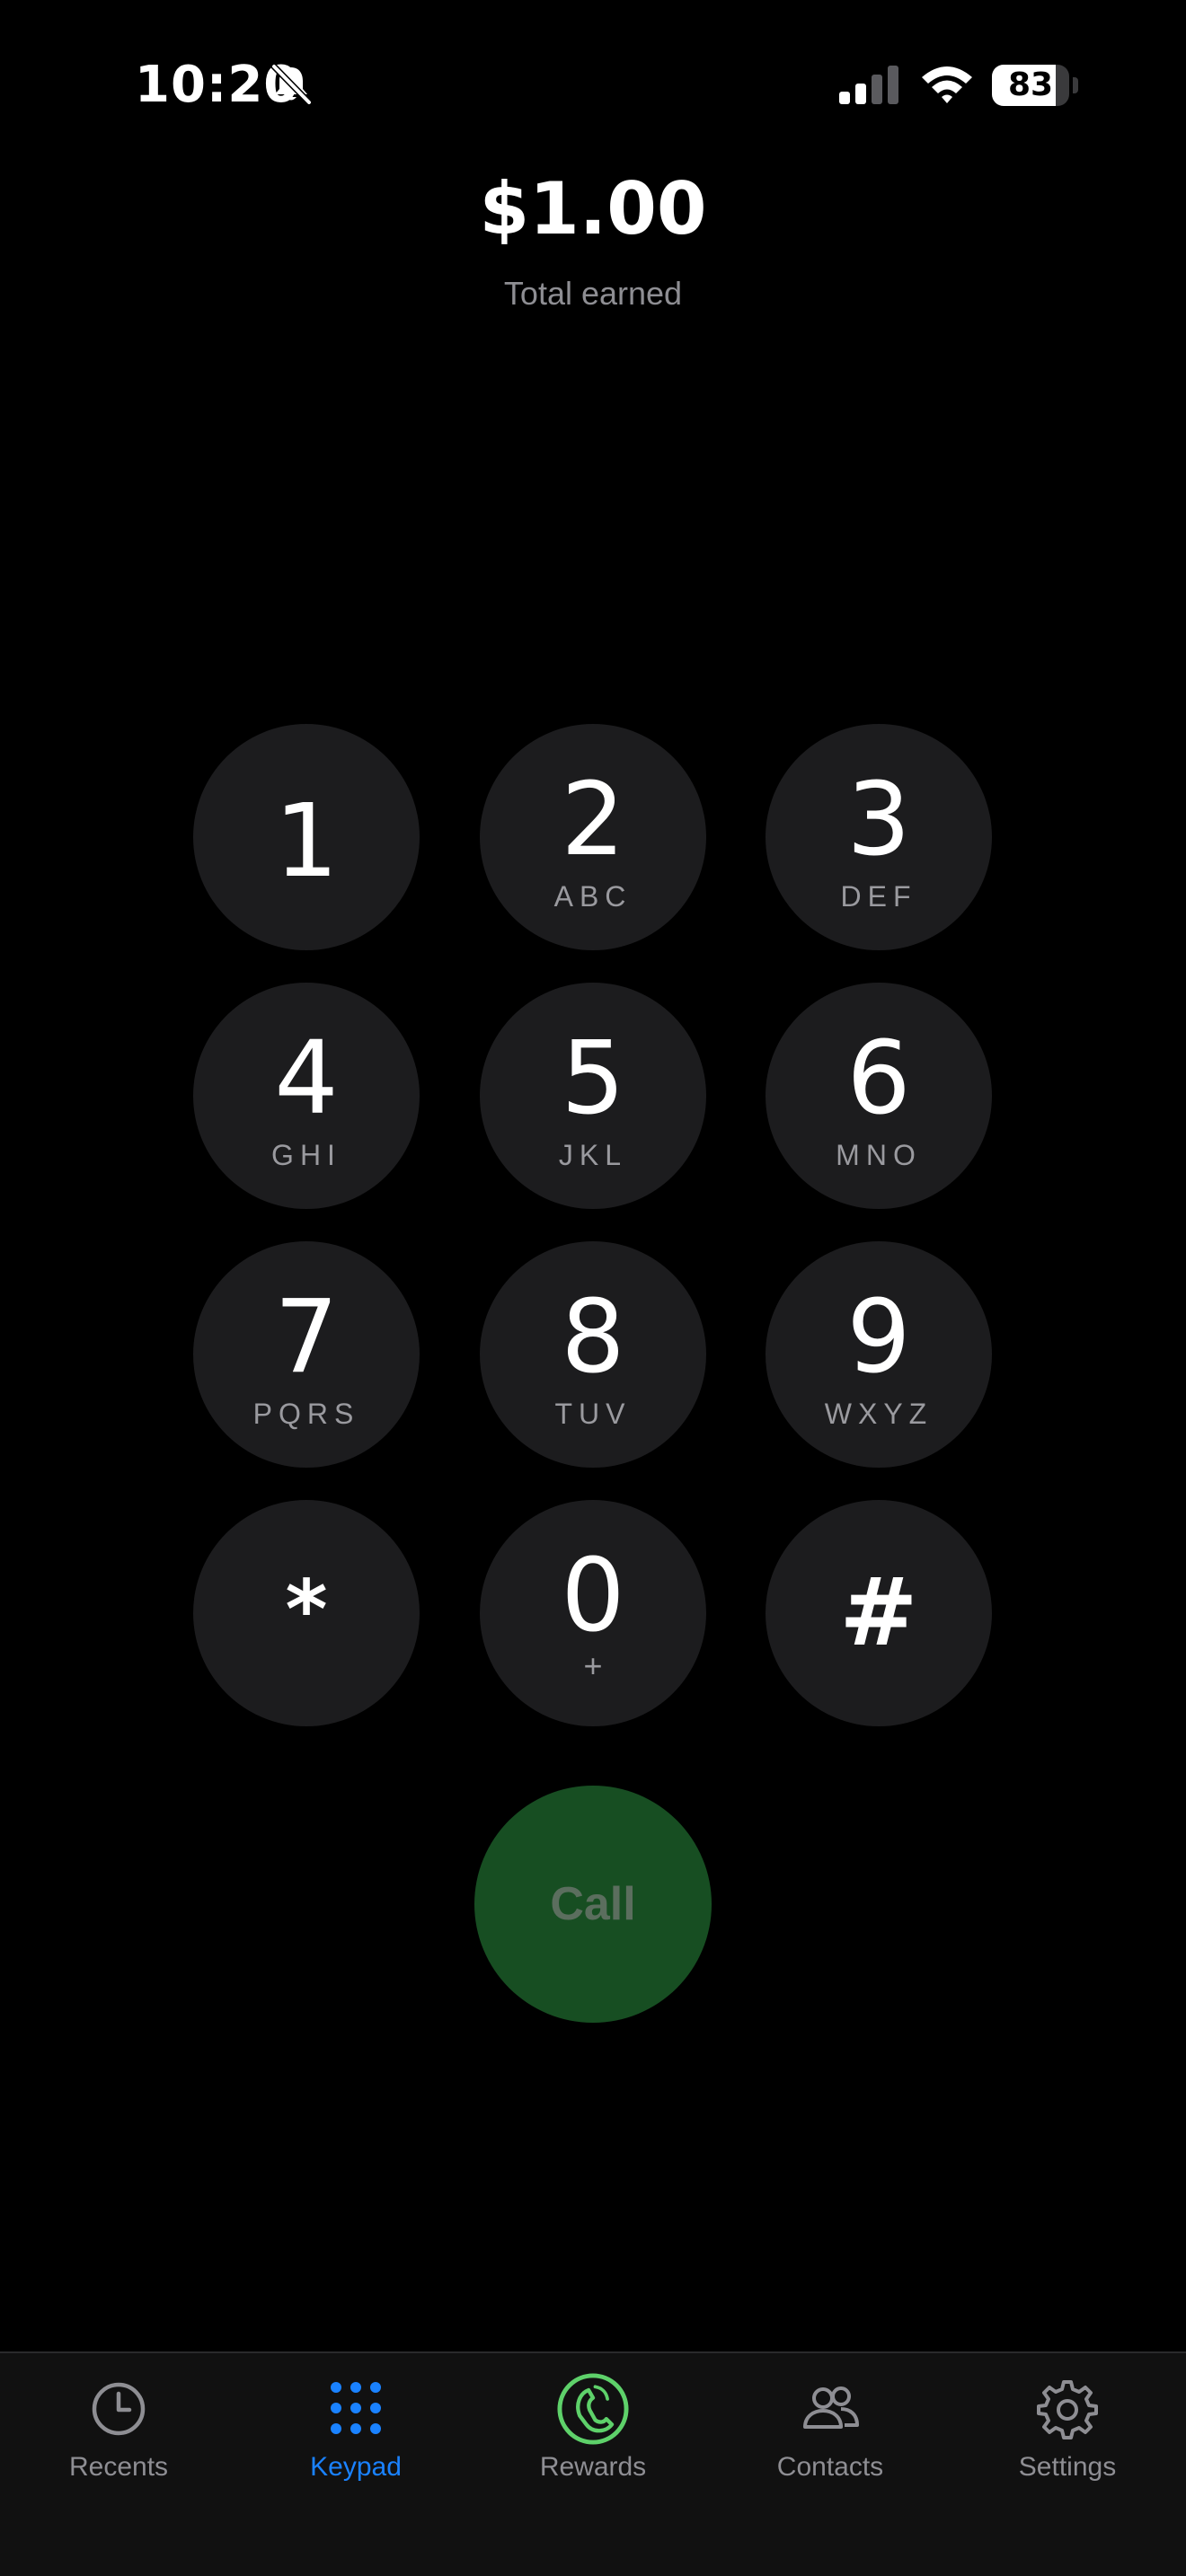 The image size is (1186, 2576). Describe the element at coordinates (1067, 2467) in the screenshot. I see `tab-label: Settings` at that location.